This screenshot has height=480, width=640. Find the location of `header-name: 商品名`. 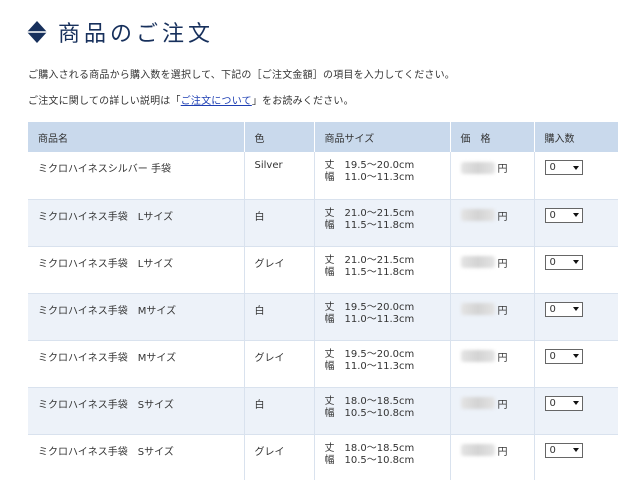

header-name: 商品名 is located at coordinates (136, 137).